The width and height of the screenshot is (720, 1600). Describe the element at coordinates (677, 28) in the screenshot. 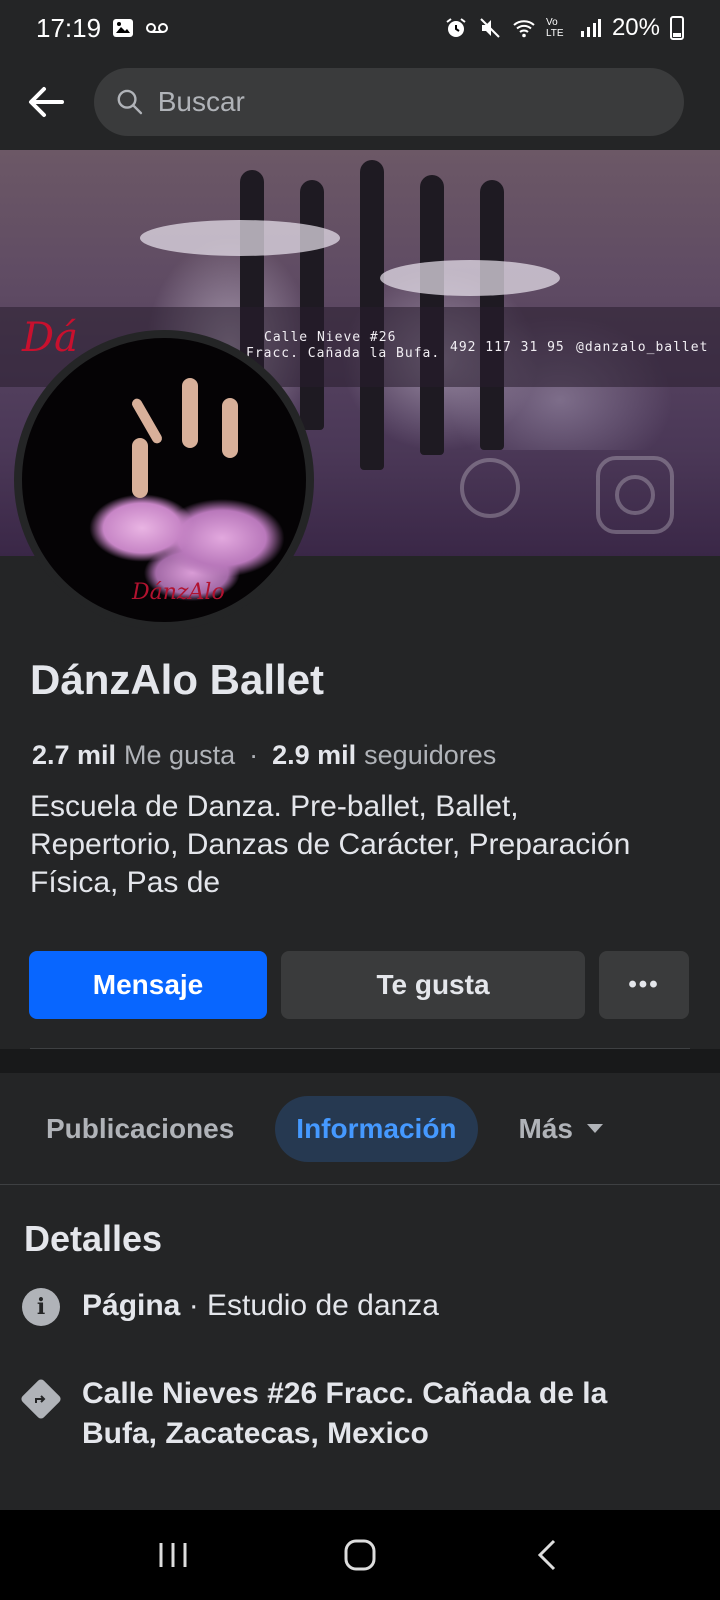

I see `battery-icon` at that location.